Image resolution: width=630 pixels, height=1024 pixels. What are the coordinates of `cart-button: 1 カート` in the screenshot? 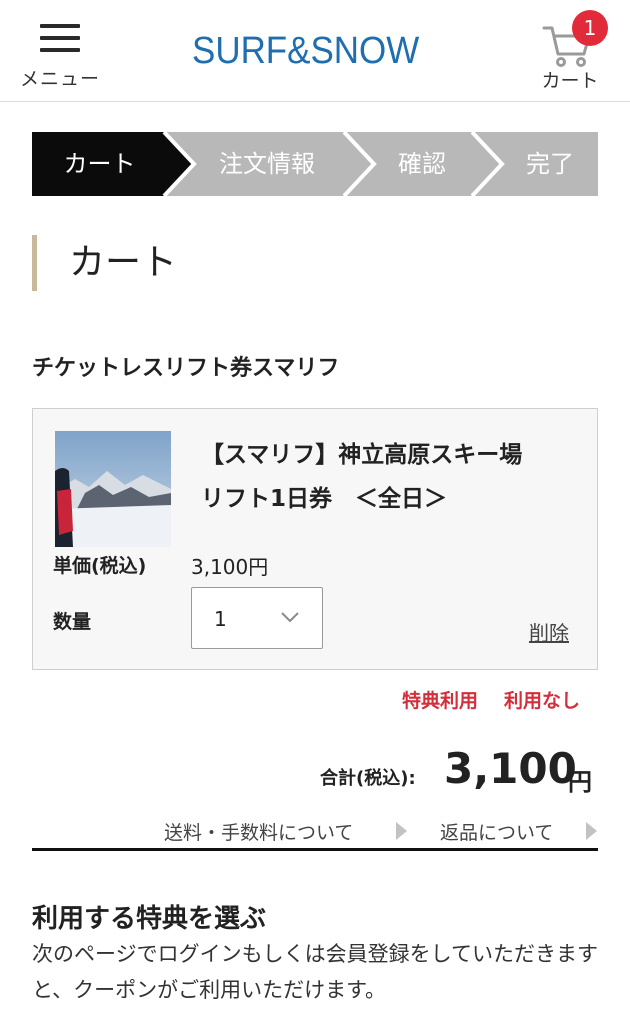 It's located at (572, 51).